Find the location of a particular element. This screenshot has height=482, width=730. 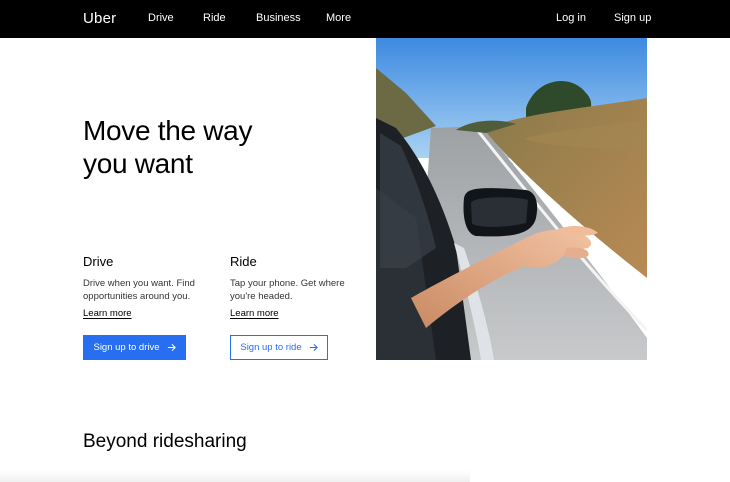

sign-up-to-drive-button: Sign up to drive is located at coordinates (134, 347).